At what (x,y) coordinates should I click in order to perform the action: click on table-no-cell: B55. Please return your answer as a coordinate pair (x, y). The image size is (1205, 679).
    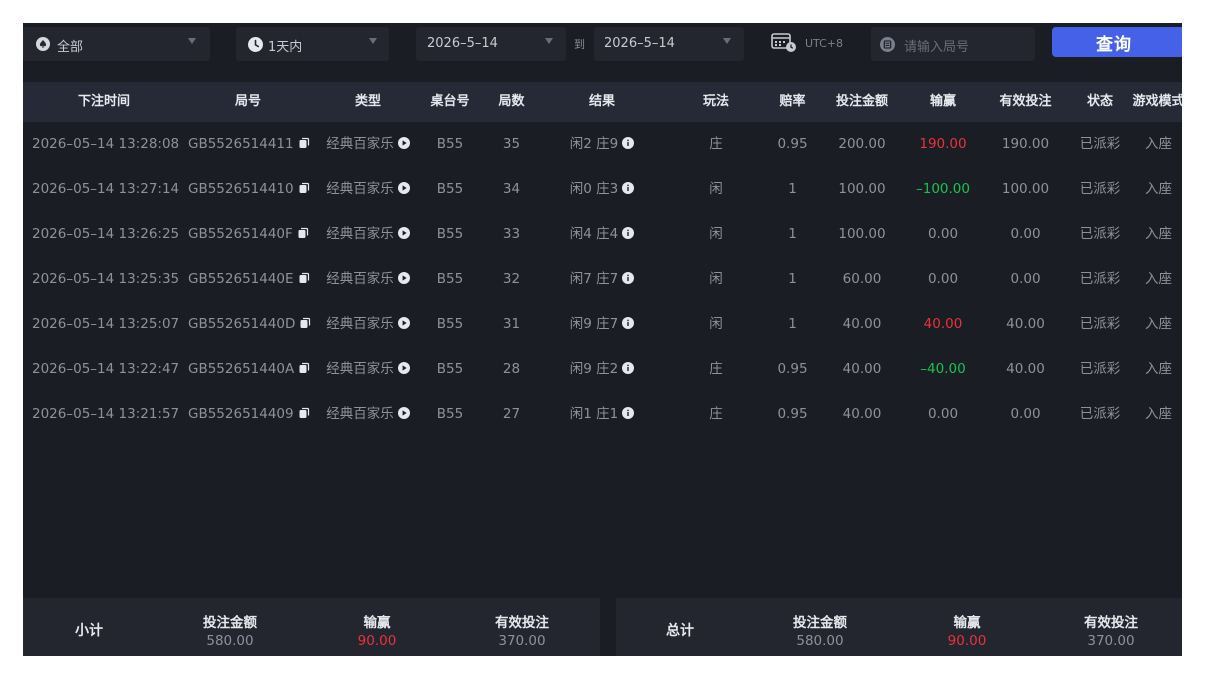
    Looking at the image, I should click on (450, 189).